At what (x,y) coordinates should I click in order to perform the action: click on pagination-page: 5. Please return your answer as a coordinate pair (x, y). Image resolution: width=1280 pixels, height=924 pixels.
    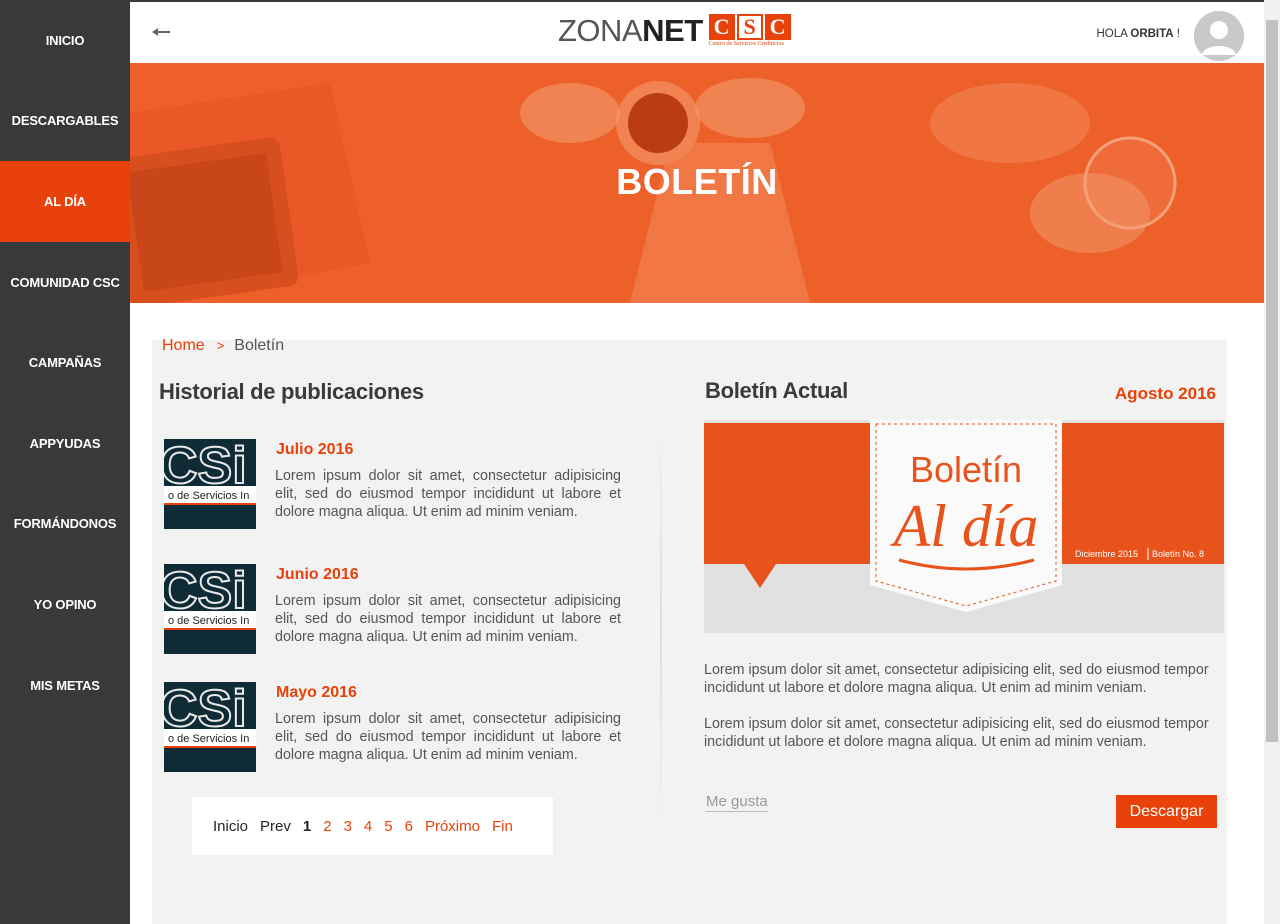
    Looking at the image, I should click on (388, 826).